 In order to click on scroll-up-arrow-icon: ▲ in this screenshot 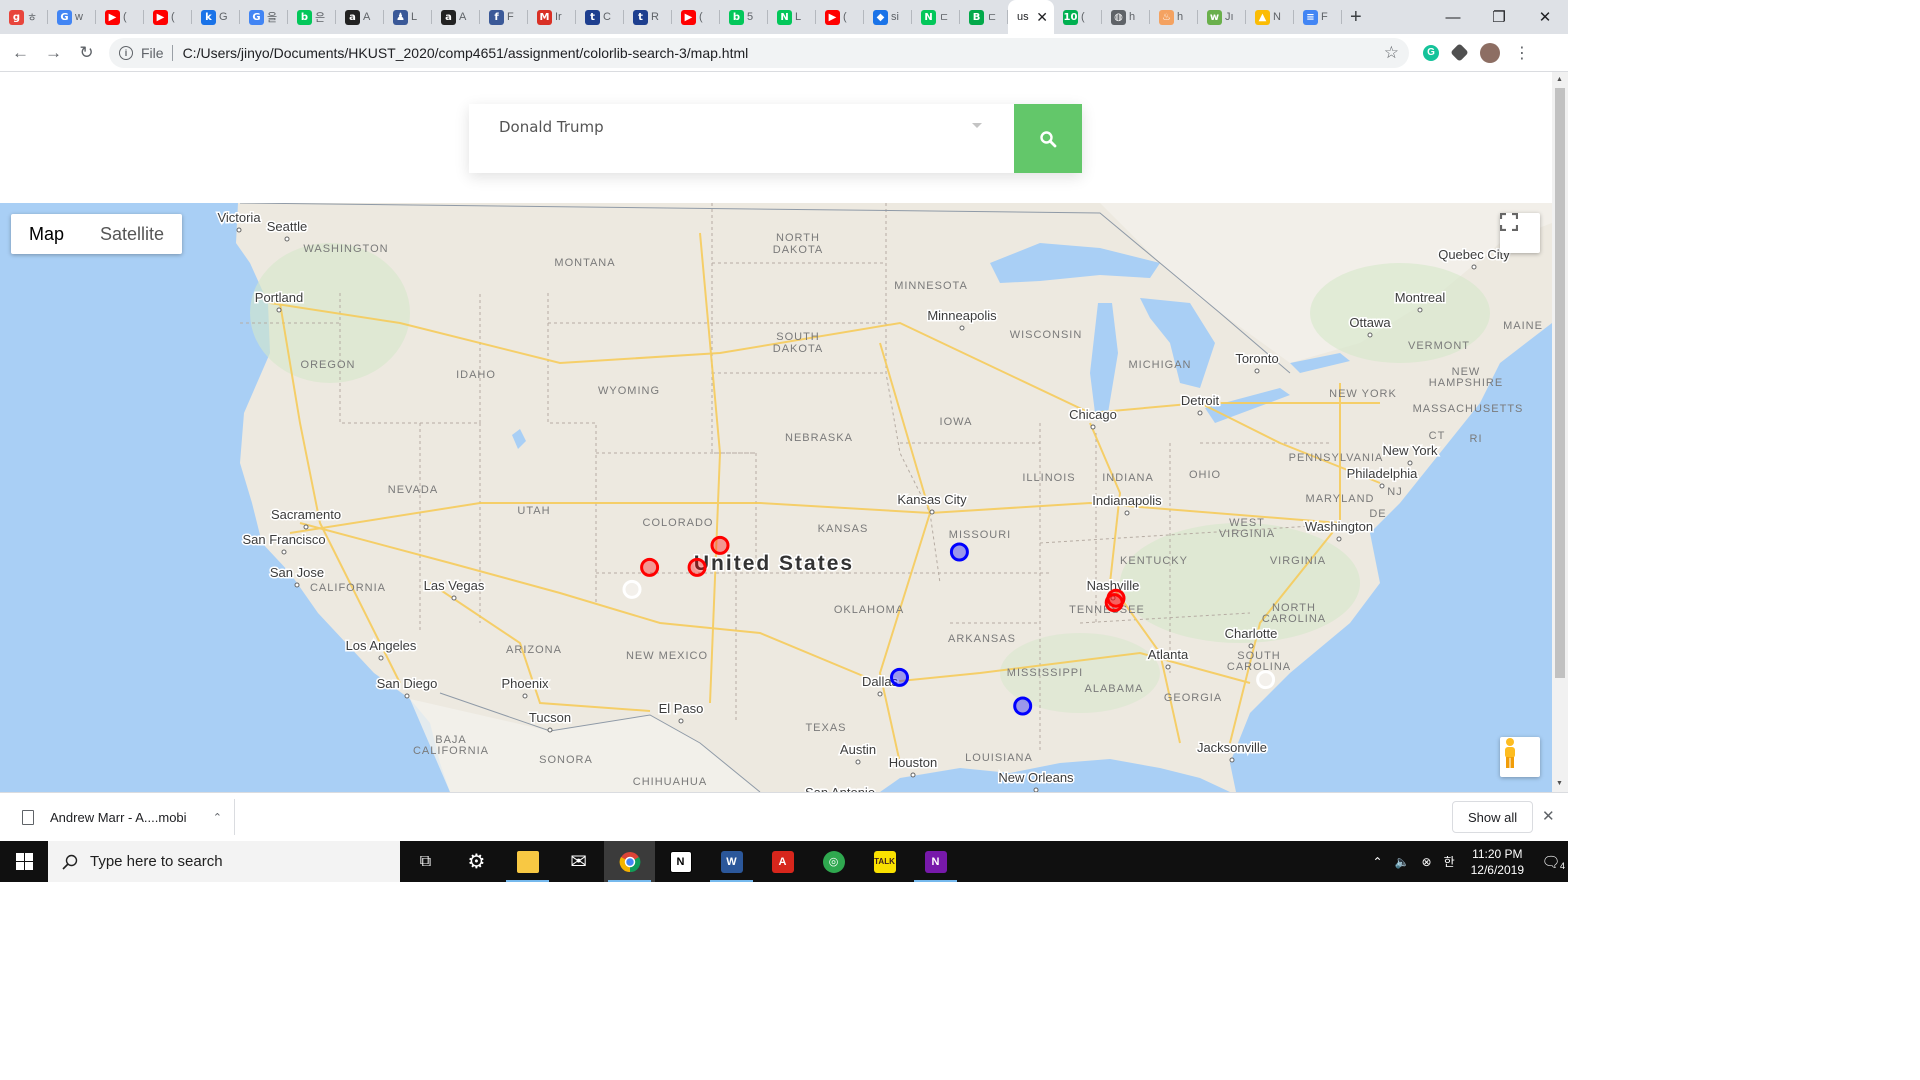, I will do `click(1559, 79)`.